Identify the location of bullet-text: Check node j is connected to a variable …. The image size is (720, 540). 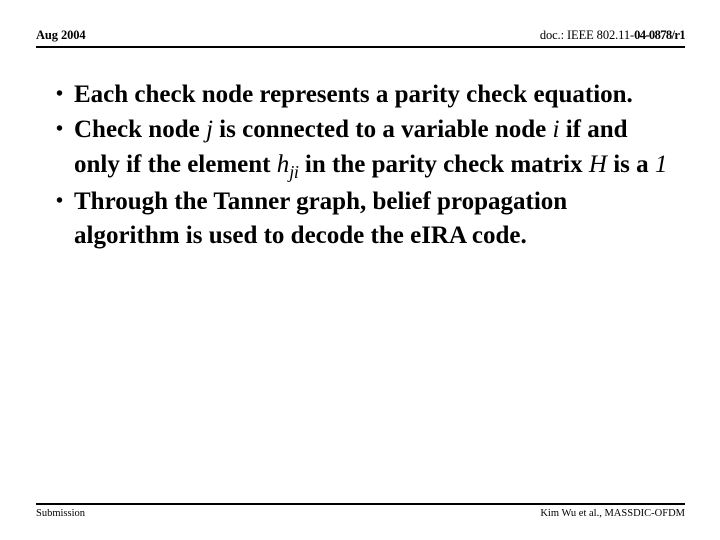
(374, 148).